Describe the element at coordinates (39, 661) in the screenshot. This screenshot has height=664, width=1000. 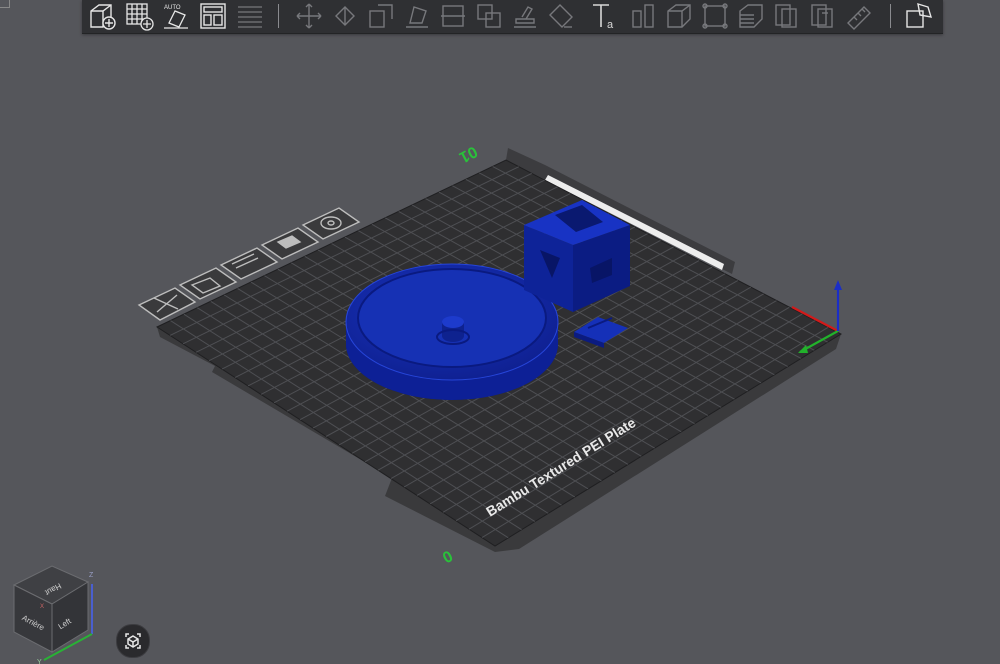
I see `view-cube-y-label: Y` at that location.